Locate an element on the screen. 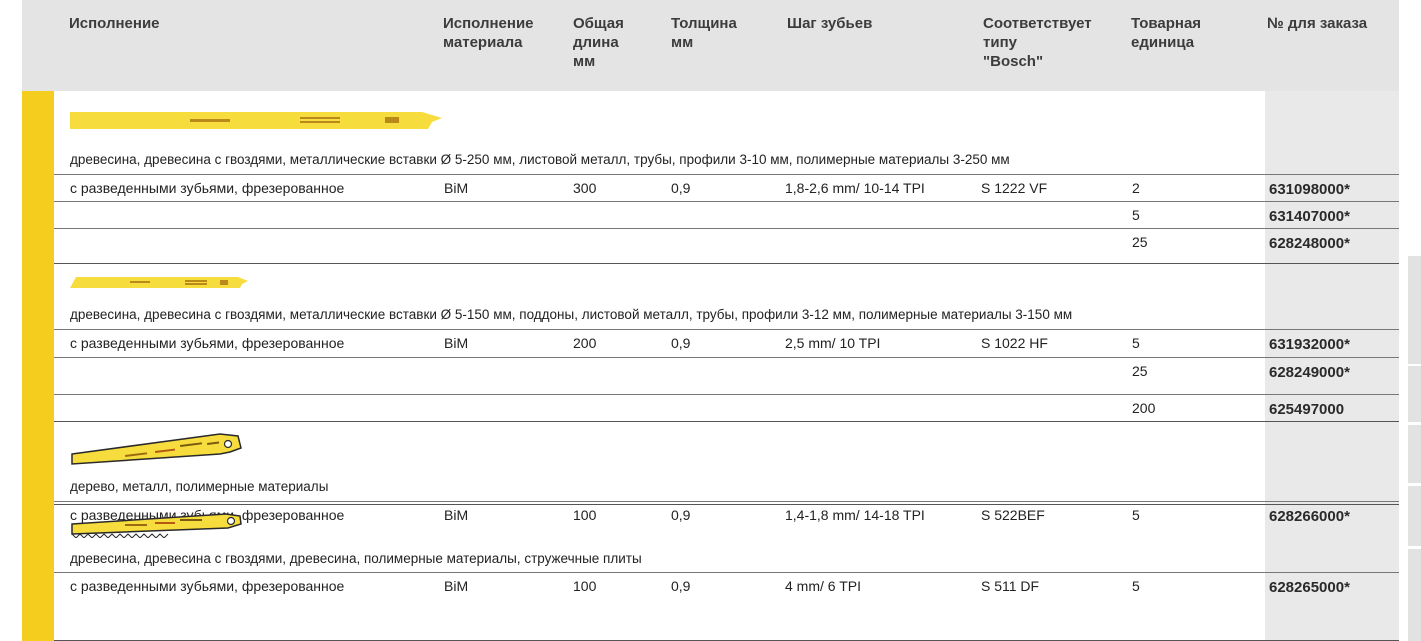 The image size is (1421, 641). header-thickness: Толщина мм is located at coordinates (704, 33).